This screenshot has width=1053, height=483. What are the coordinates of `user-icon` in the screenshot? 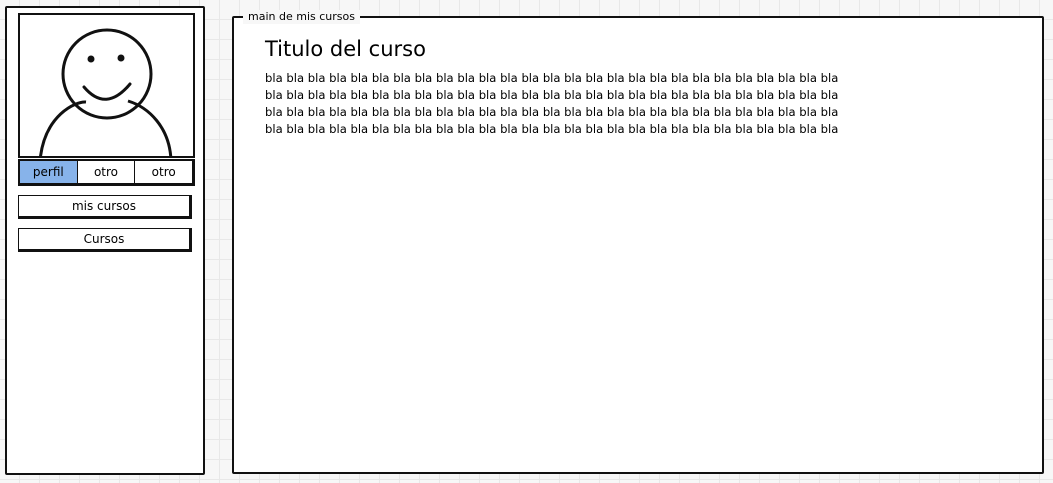 It's located at (106, 92).